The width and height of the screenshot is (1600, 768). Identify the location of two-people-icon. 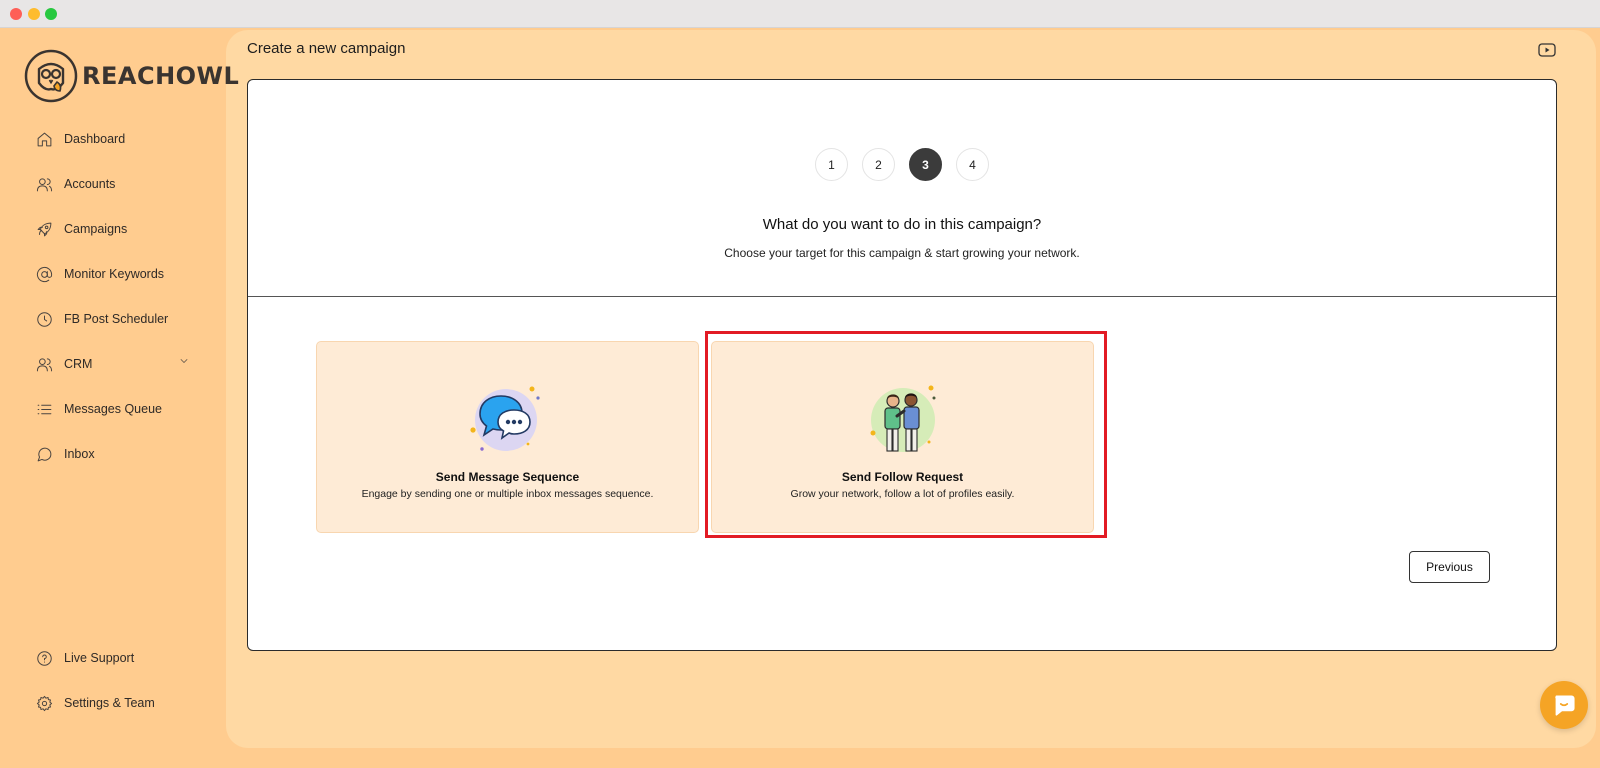
(902, 418).